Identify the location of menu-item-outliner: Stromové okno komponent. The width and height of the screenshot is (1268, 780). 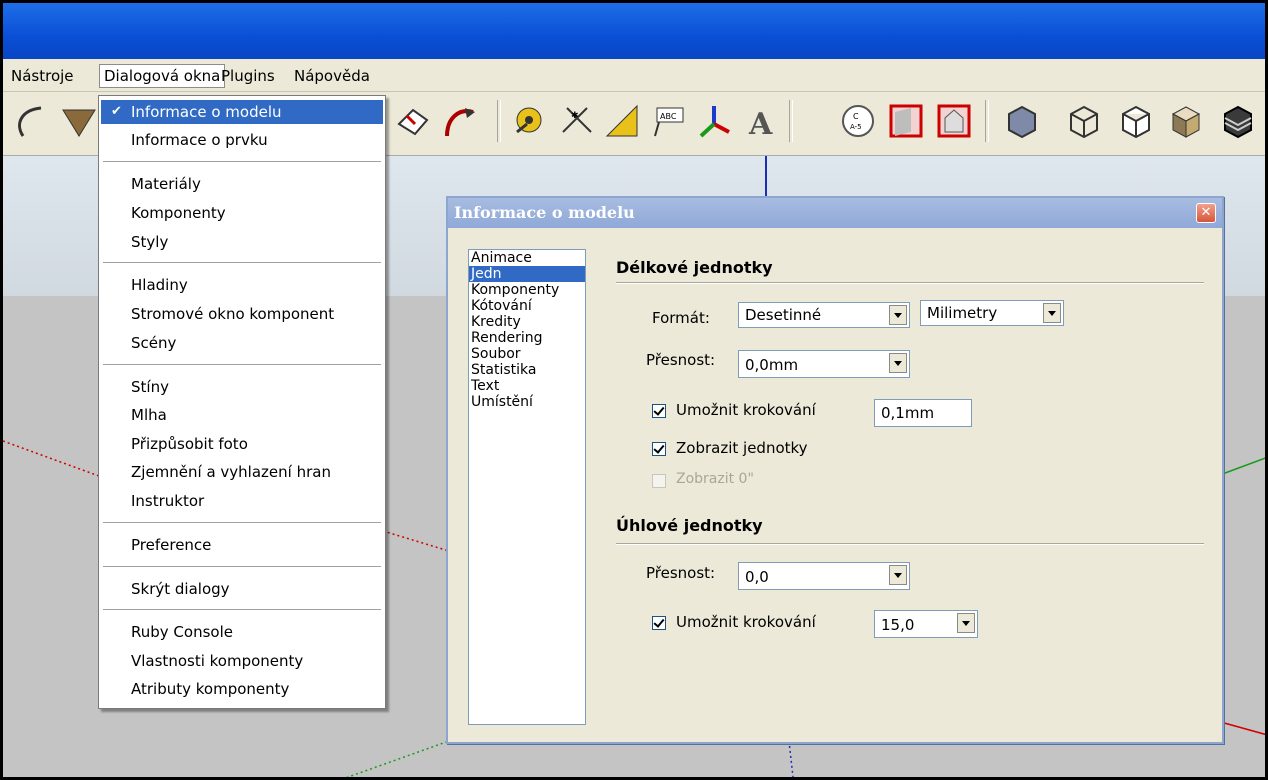
(242, 314).